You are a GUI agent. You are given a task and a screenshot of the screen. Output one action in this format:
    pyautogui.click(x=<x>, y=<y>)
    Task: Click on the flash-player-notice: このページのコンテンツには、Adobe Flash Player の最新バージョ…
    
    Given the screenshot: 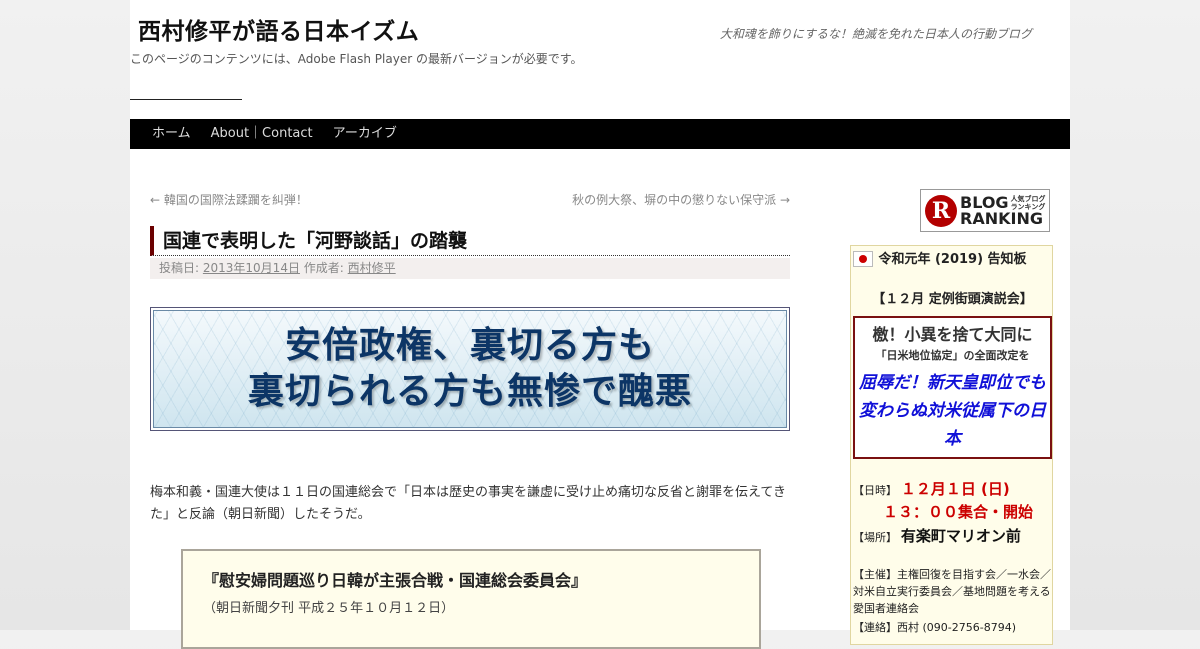 What is the action you would take?
    pyautogui.click(x=356, y=59)
    